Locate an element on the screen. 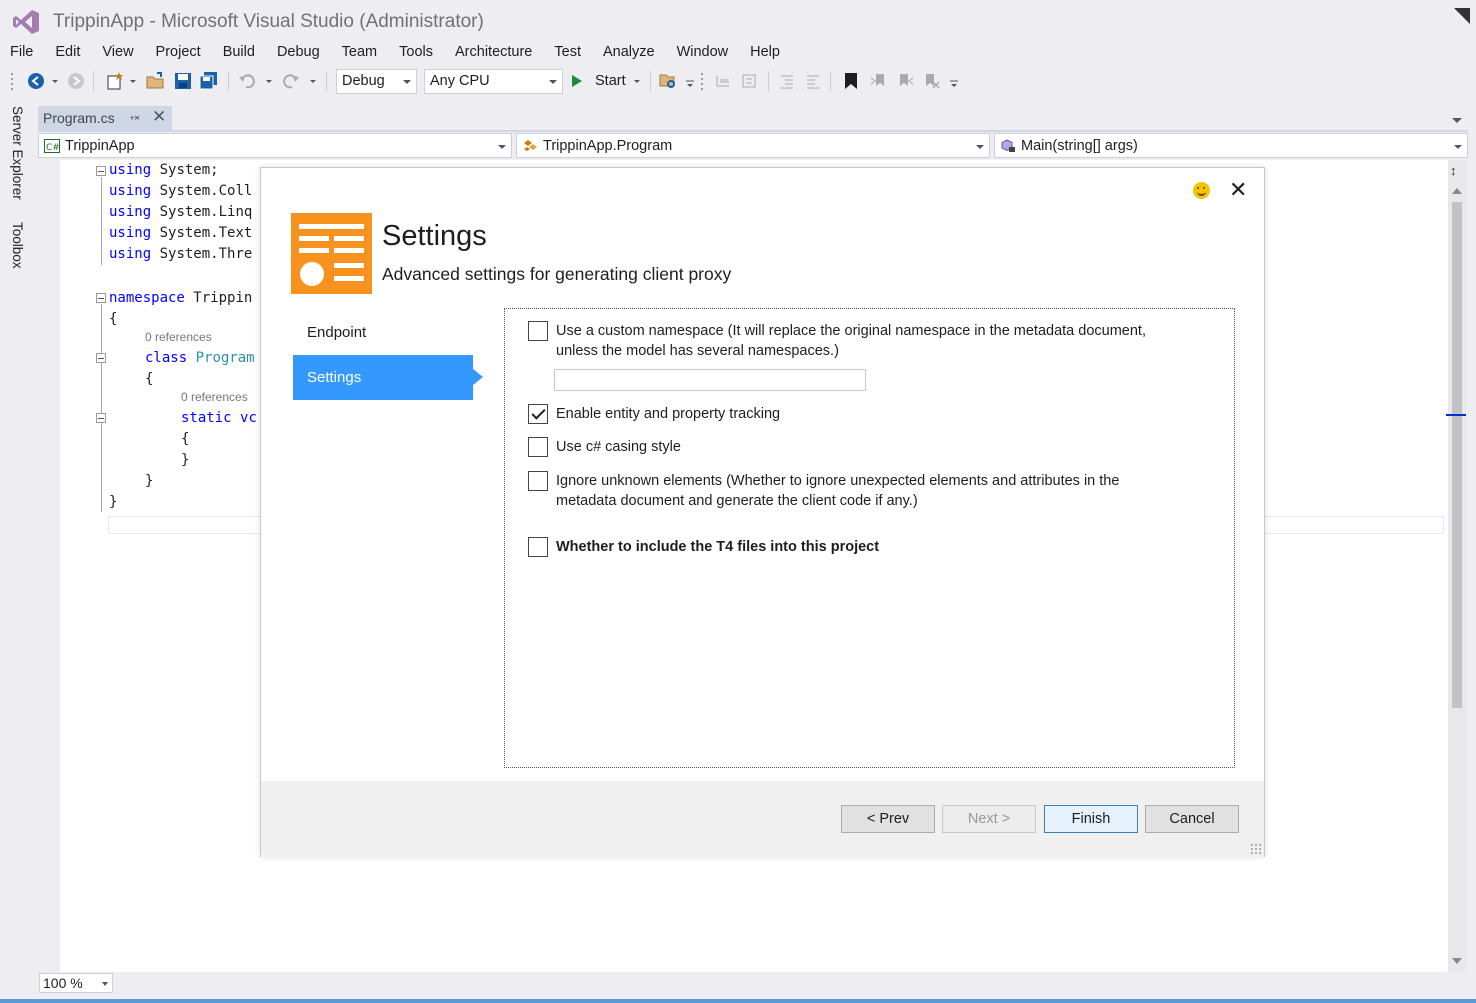 The width and height of the screenshot is (1476, 1003). tracking-checkbox is located at coordinates (538, 414).